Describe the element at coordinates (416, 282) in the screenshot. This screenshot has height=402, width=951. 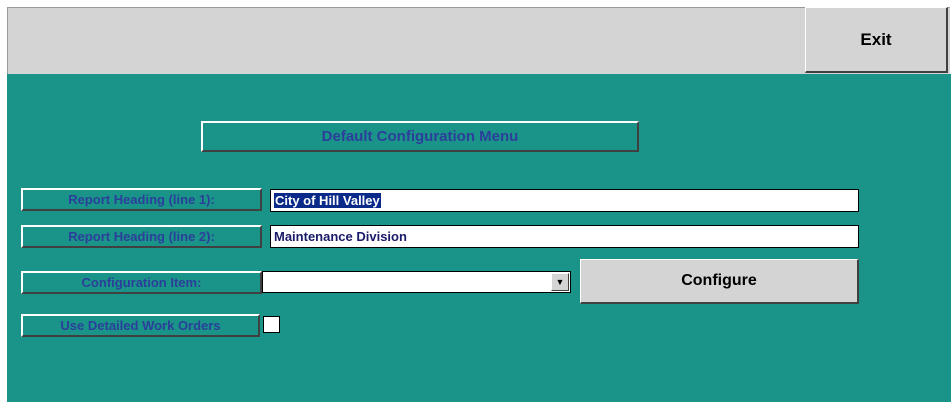
I see `configuration-item-select: ▼` at that location.